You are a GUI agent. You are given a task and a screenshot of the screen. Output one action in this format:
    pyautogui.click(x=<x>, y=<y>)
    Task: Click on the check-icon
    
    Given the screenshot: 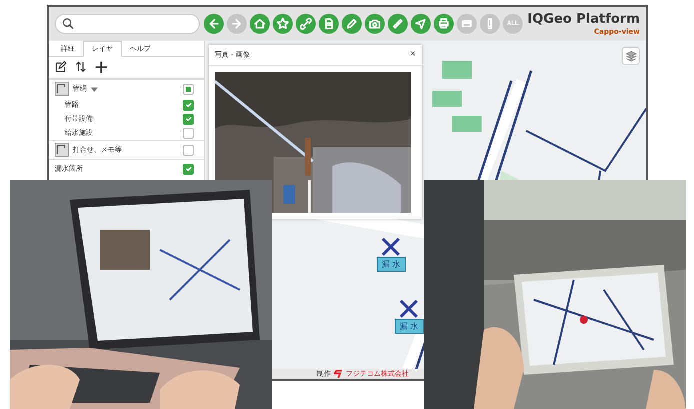 What is the action you would take?
    pyautogui.click(x=188, y=169)
    